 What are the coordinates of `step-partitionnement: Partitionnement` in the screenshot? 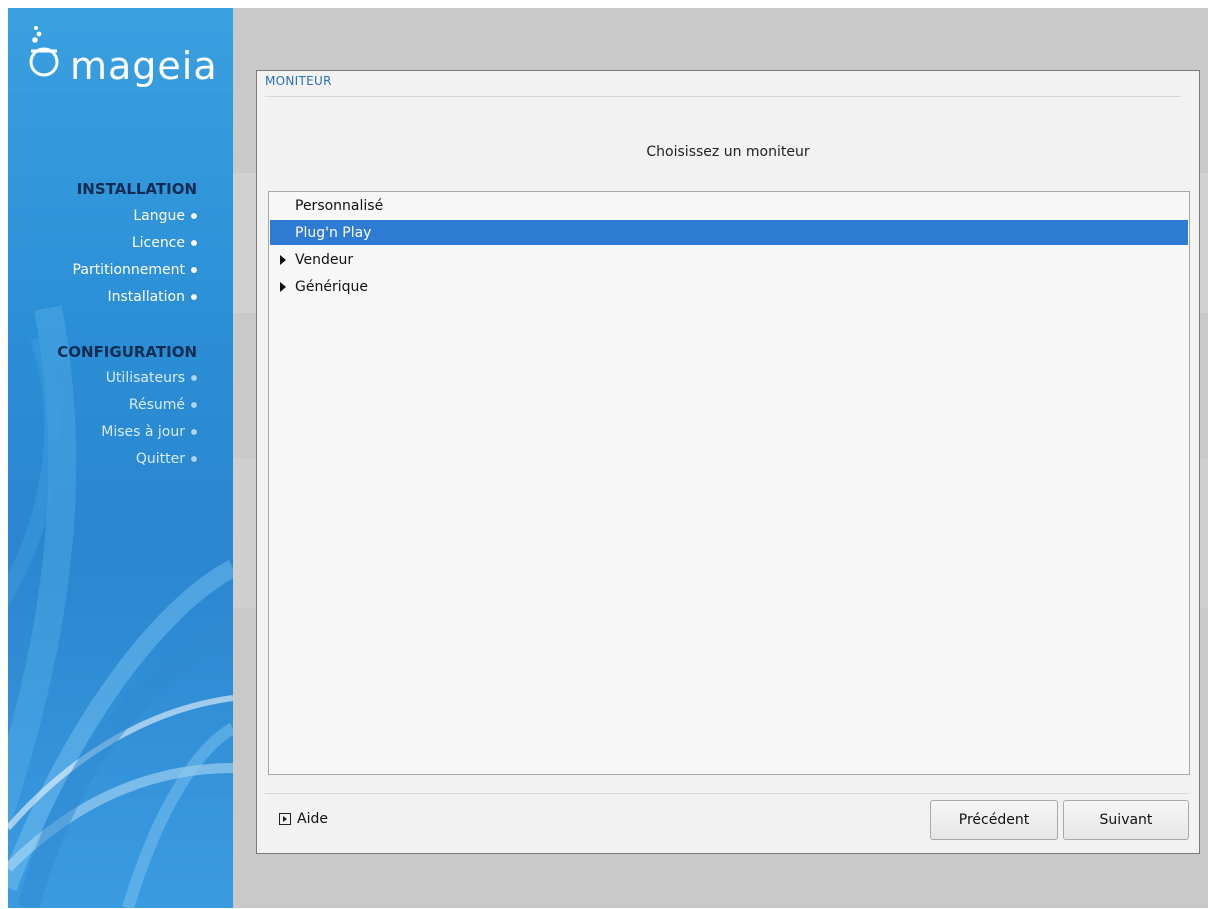 It's located at (135, 270).